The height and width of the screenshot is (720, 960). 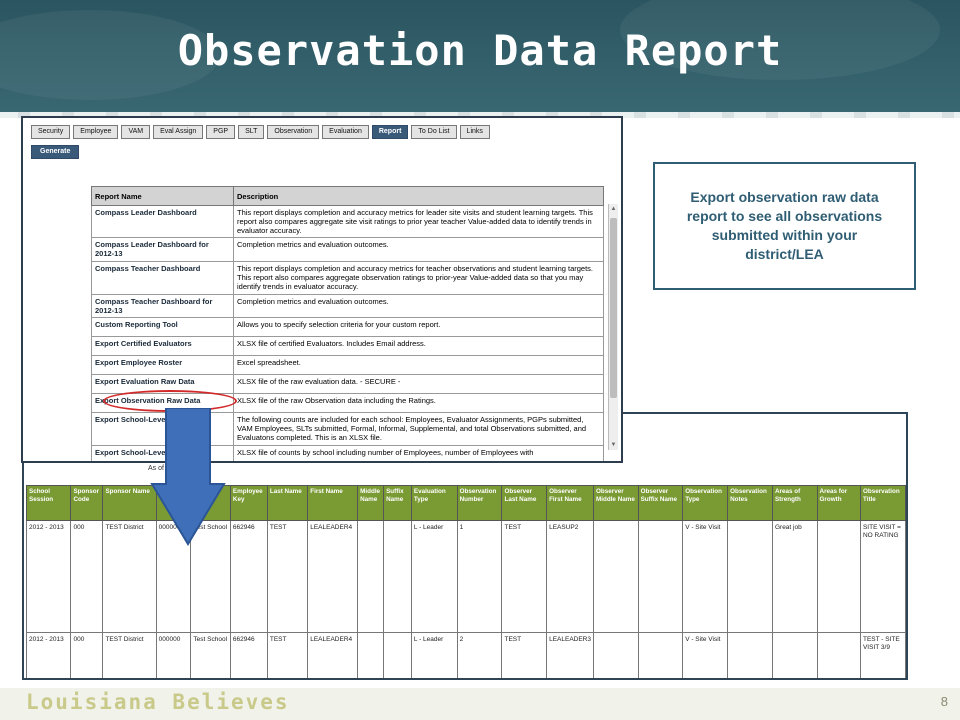 What do you see at coordinates (162, 327) in the screenshot?
I see `report-name: Custom Reporting Tool` at bounding box center [162, 327].